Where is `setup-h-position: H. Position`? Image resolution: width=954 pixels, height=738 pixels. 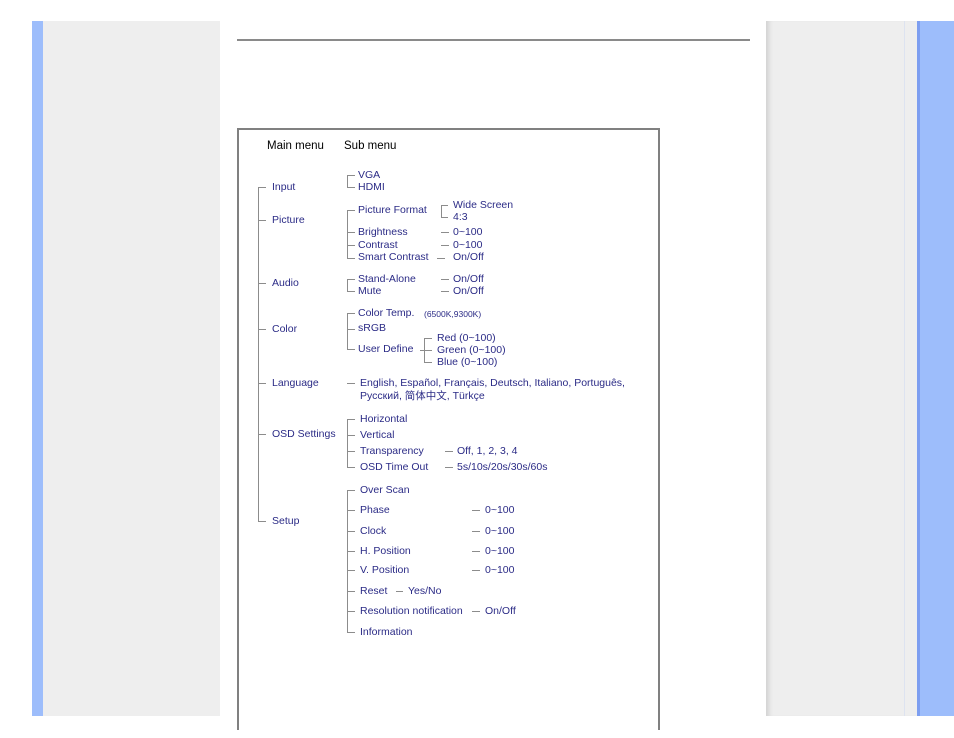 setup-h-position: H. Position is located at coordinates (385, 551).